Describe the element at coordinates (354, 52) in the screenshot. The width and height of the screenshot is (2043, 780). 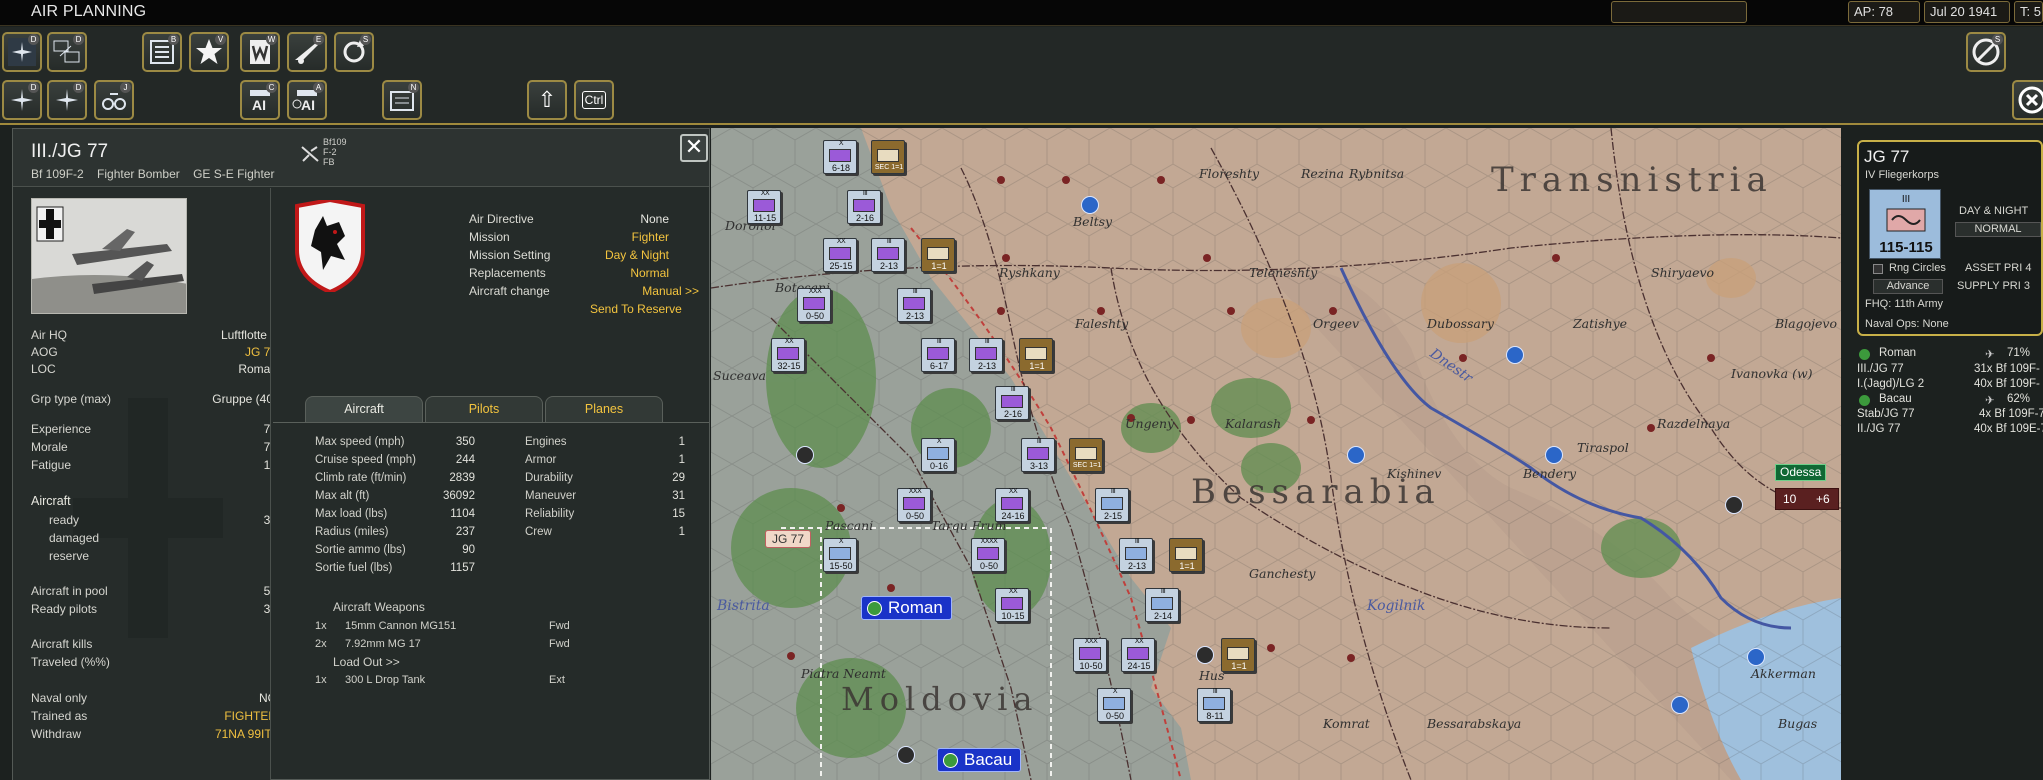
I see `refresh-button: S` at that location.